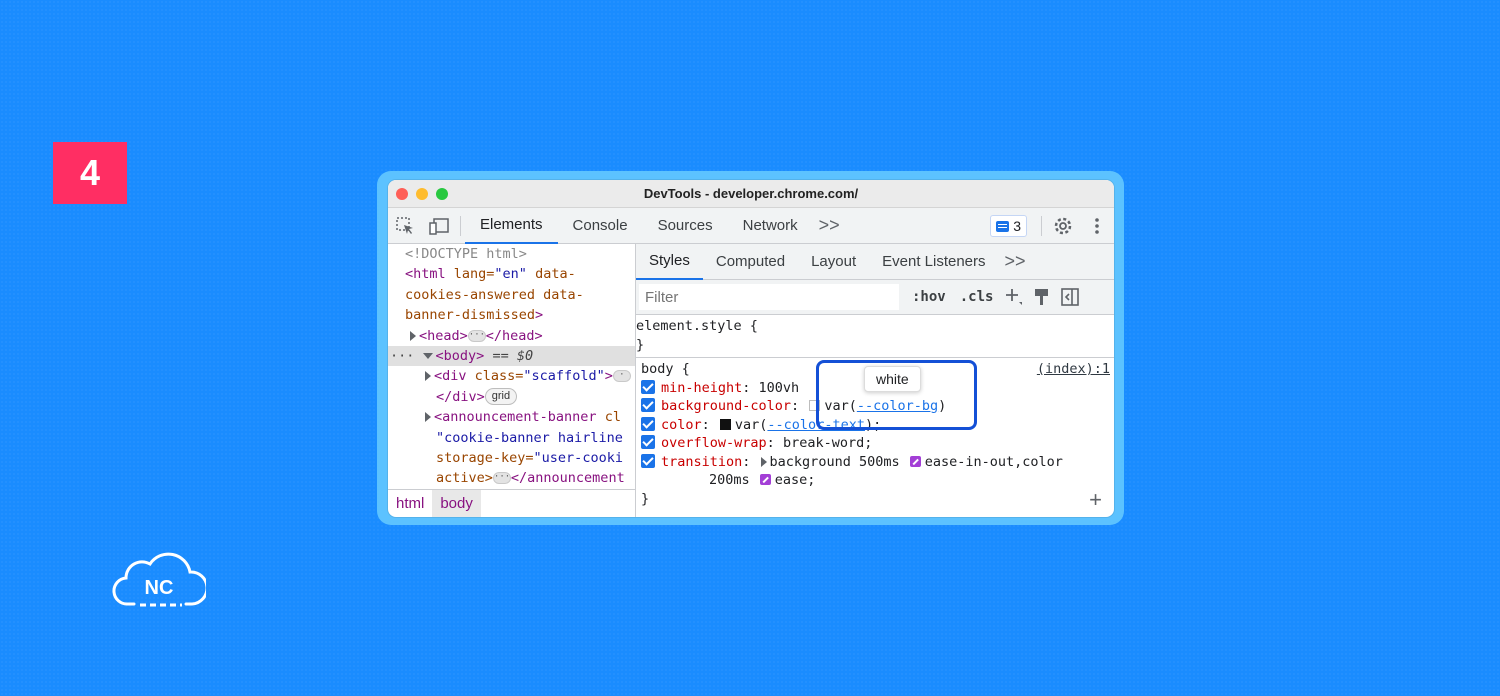 This screenshot has width=1500, height=696. What do you see at coordinates (1097, 226) in the screenshot?
I see `kebab-menu-icon` at bounding box center [1097, 226].